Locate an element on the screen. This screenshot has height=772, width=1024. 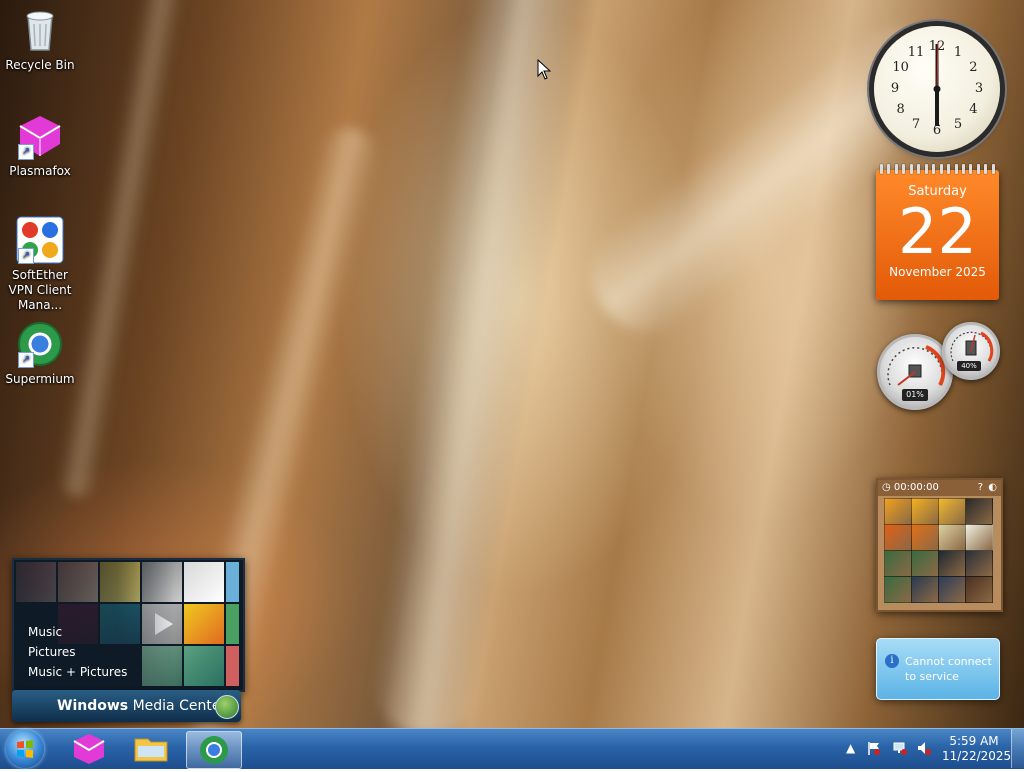
media-center-launch-bar: Windows Media Center is located at coordinates (126, 706).